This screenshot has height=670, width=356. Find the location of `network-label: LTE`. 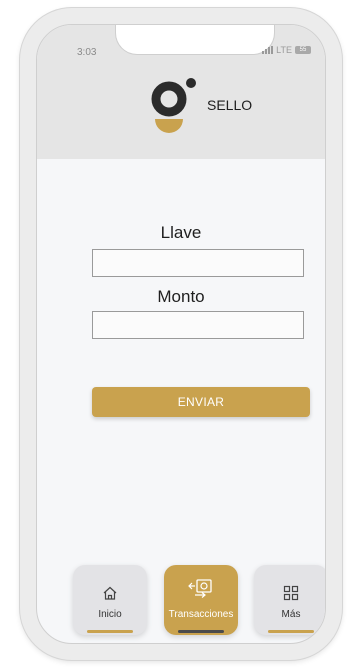

network-label: LTE is located at coordinates (284, 50).